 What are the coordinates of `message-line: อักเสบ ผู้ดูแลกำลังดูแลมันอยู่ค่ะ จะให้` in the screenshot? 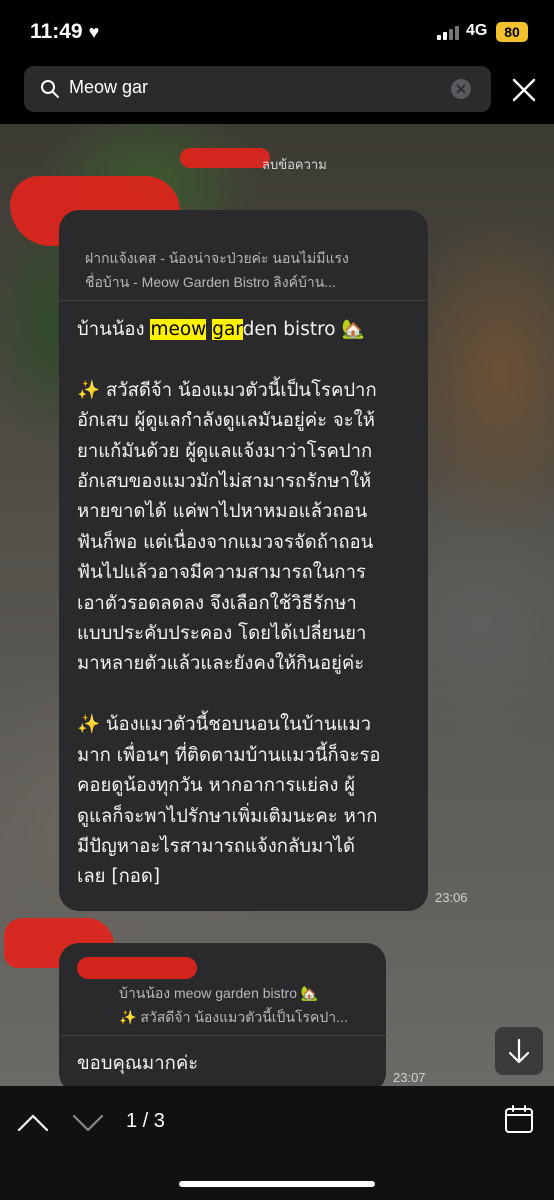 It's located at (226, 421).